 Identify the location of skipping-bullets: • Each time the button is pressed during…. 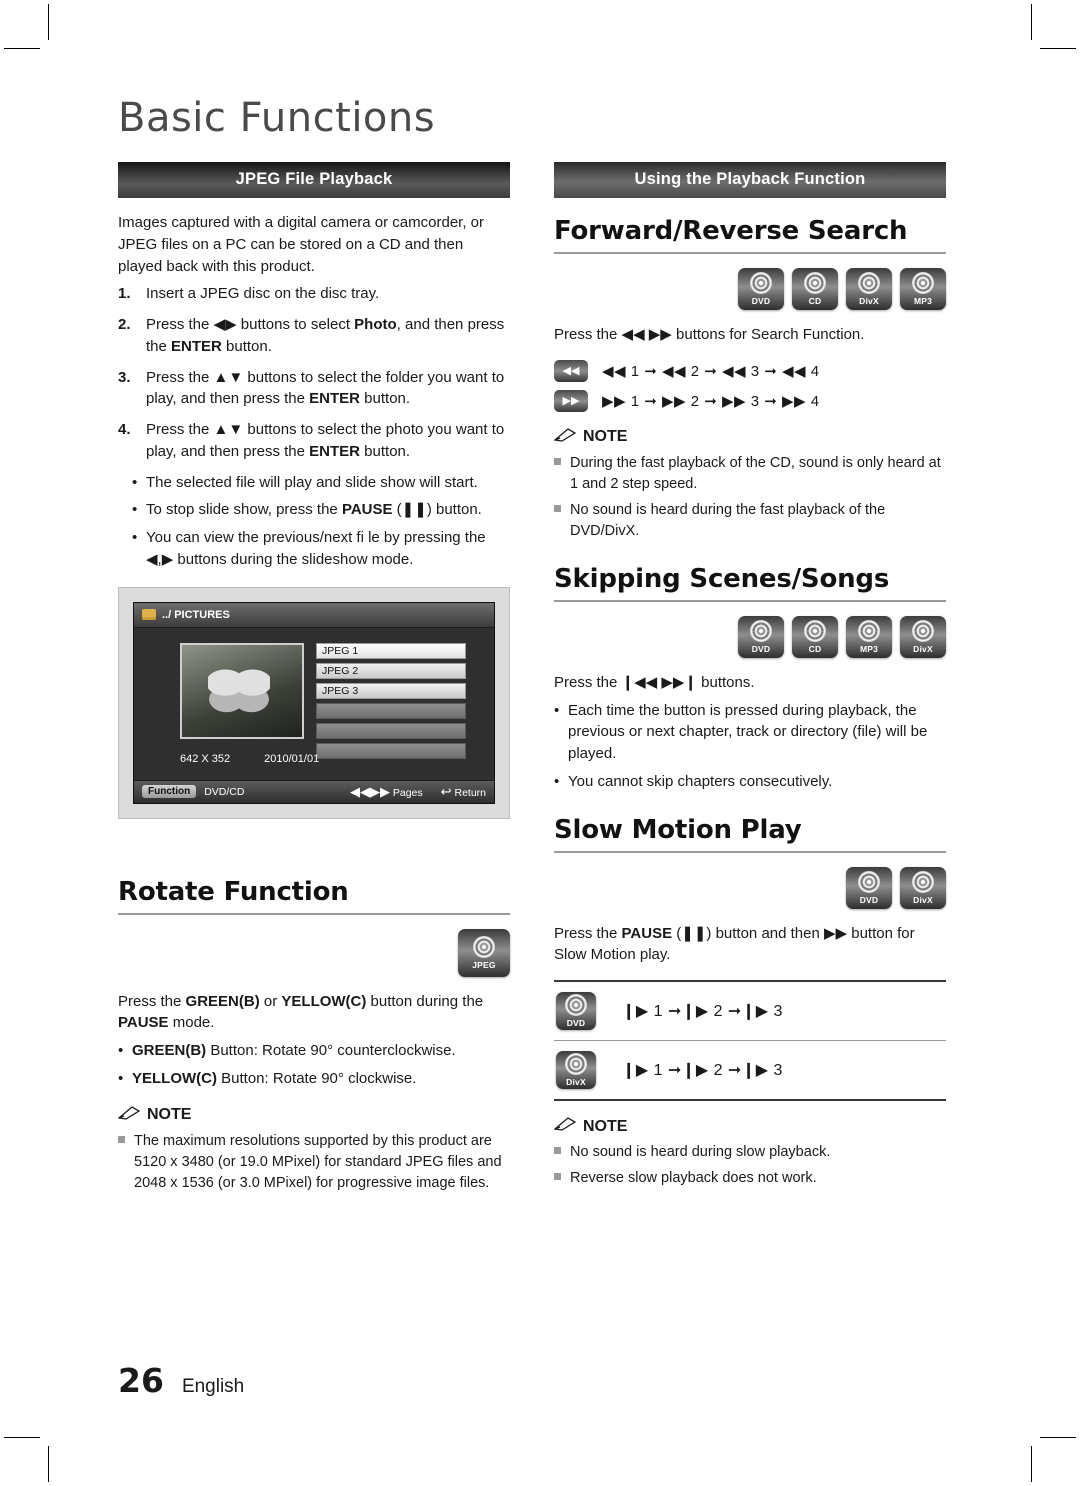
(750, 746).